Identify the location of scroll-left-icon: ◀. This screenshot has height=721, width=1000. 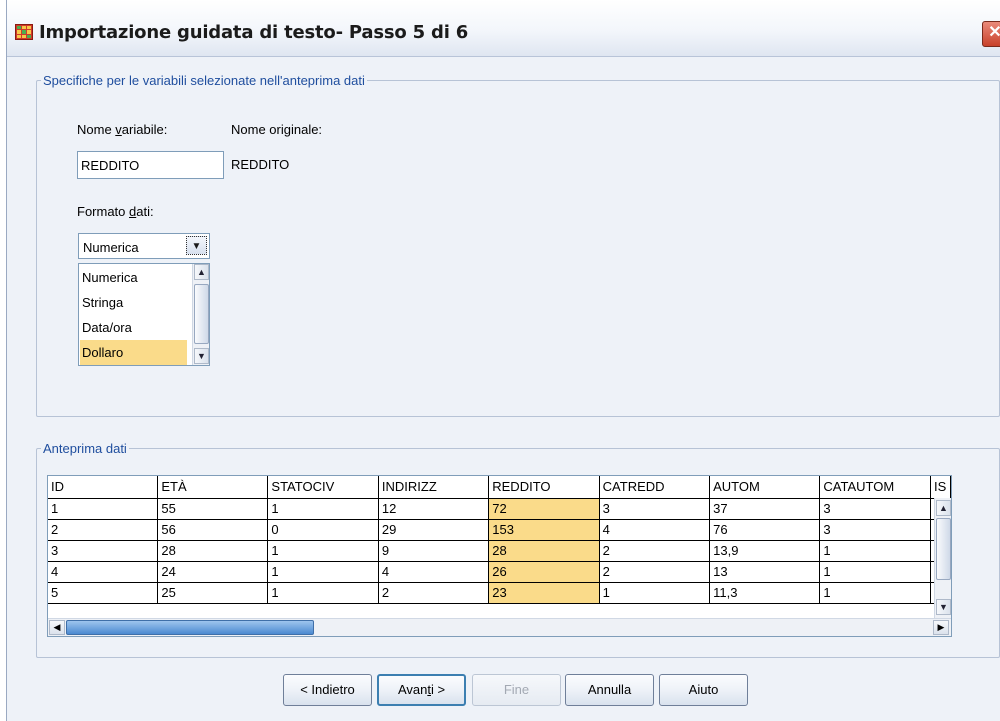
(57, 627).